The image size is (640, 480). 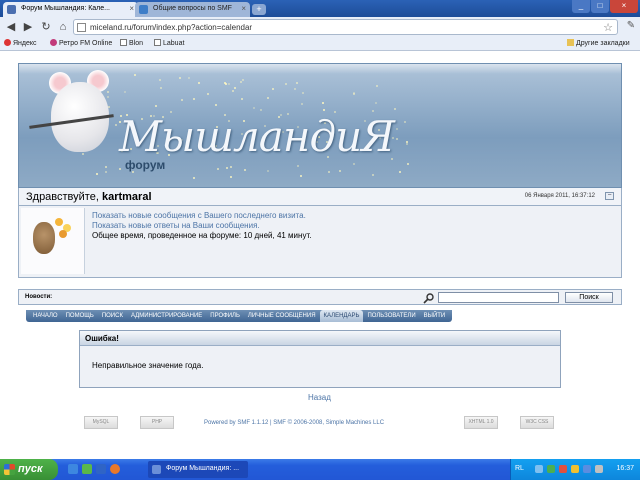 I want to click on maximize-button: □, so click(x=600, y=6).